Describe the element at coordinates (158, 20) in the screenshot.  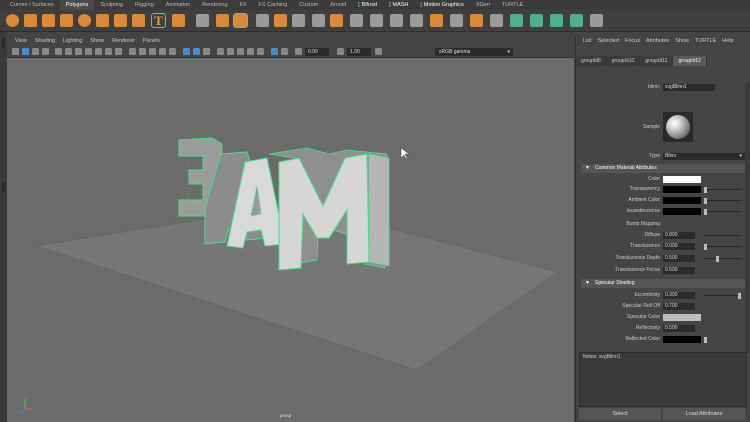
I see `type-tool-icon: T` at that location.